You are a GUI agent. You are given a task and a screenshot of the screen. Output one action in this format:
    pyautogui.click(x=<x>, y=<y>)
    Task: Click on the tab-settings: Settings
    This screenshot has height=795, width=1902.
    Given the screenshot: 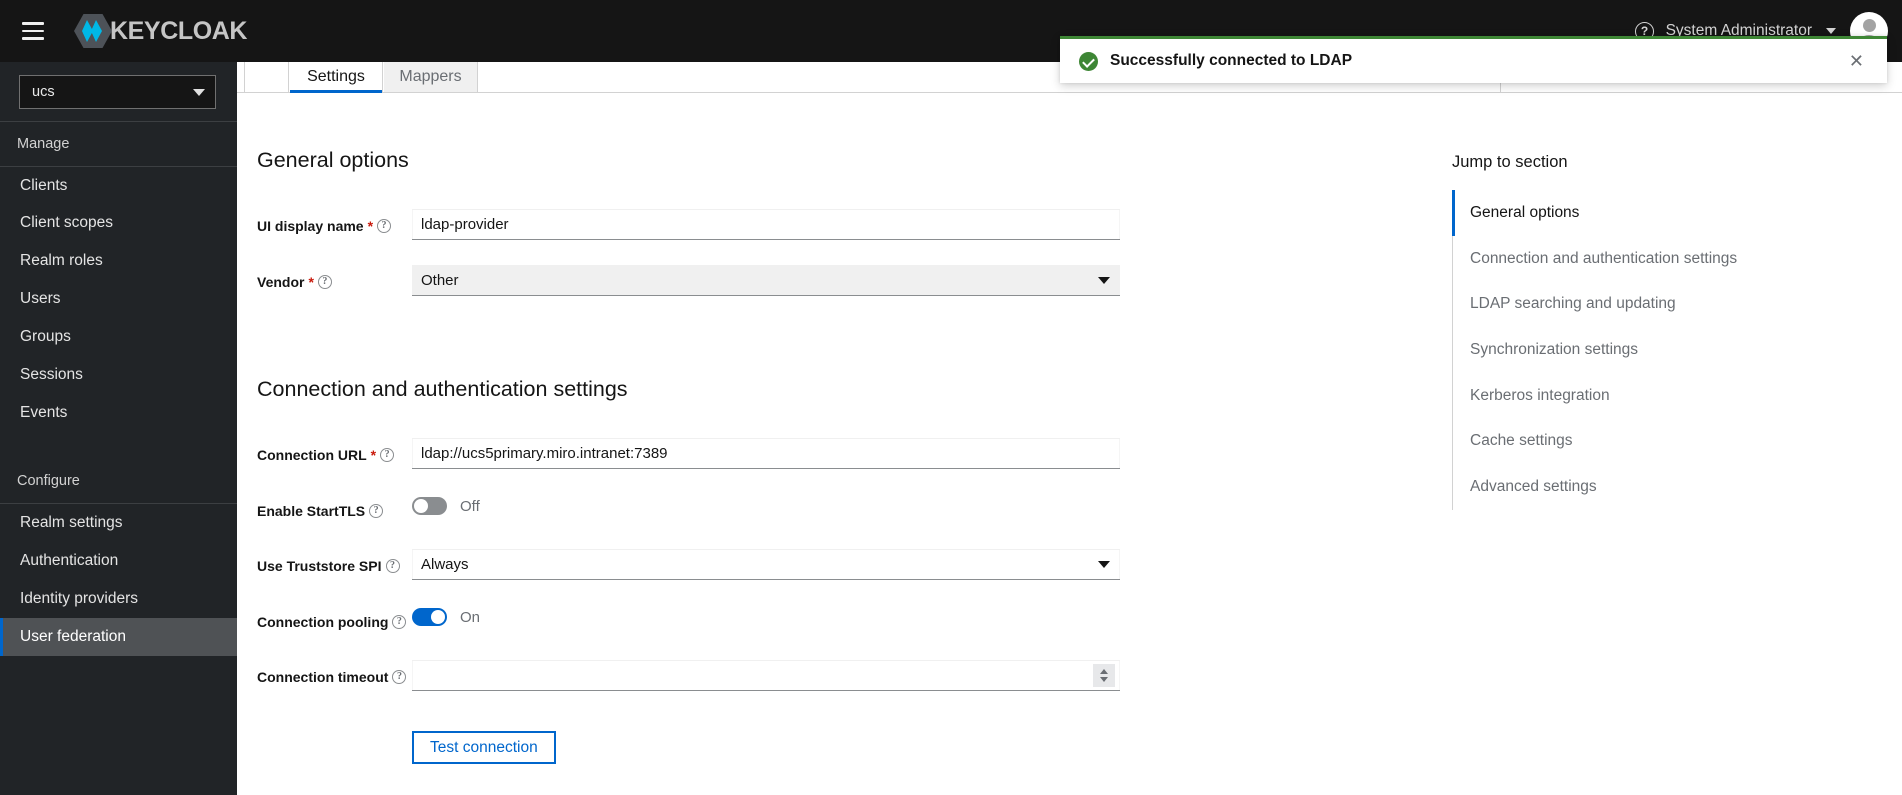 What is the action you would take?
    pyautogui.click(x=336, y=77)
    